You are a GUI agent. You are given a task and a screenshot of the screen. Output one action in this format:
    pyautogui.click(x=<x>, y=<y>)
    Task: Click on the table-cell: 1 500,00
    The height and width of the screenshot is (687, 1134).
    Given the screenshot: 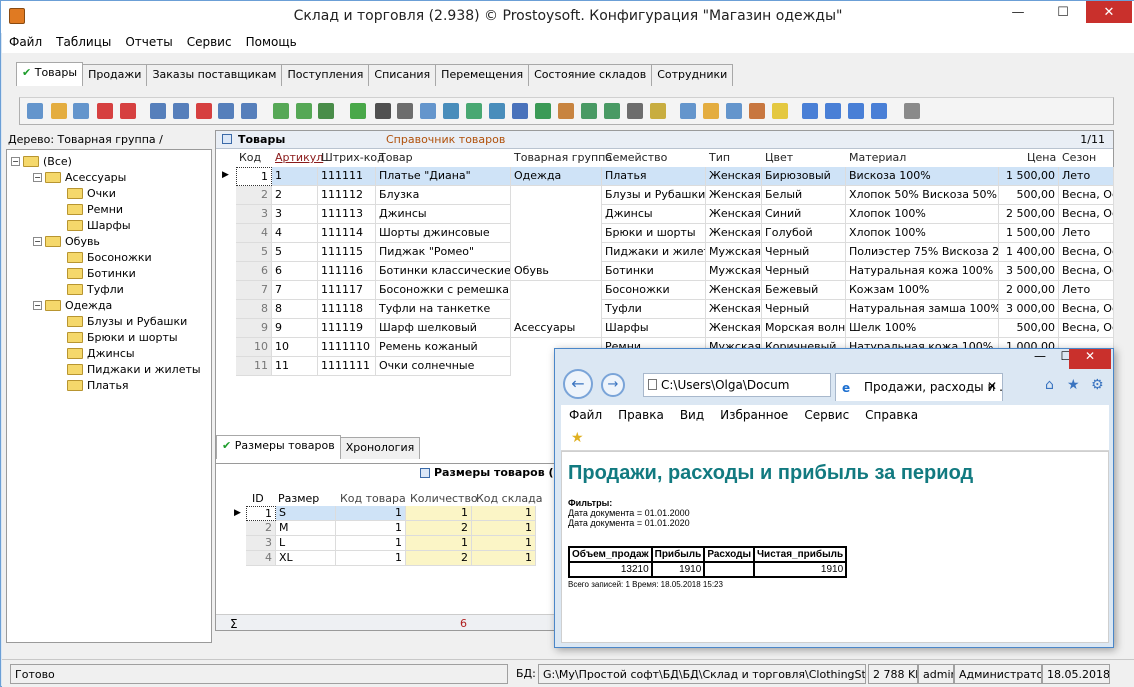 What is the action you would take?
    pyautogui.click(x=1029, y=233)
    